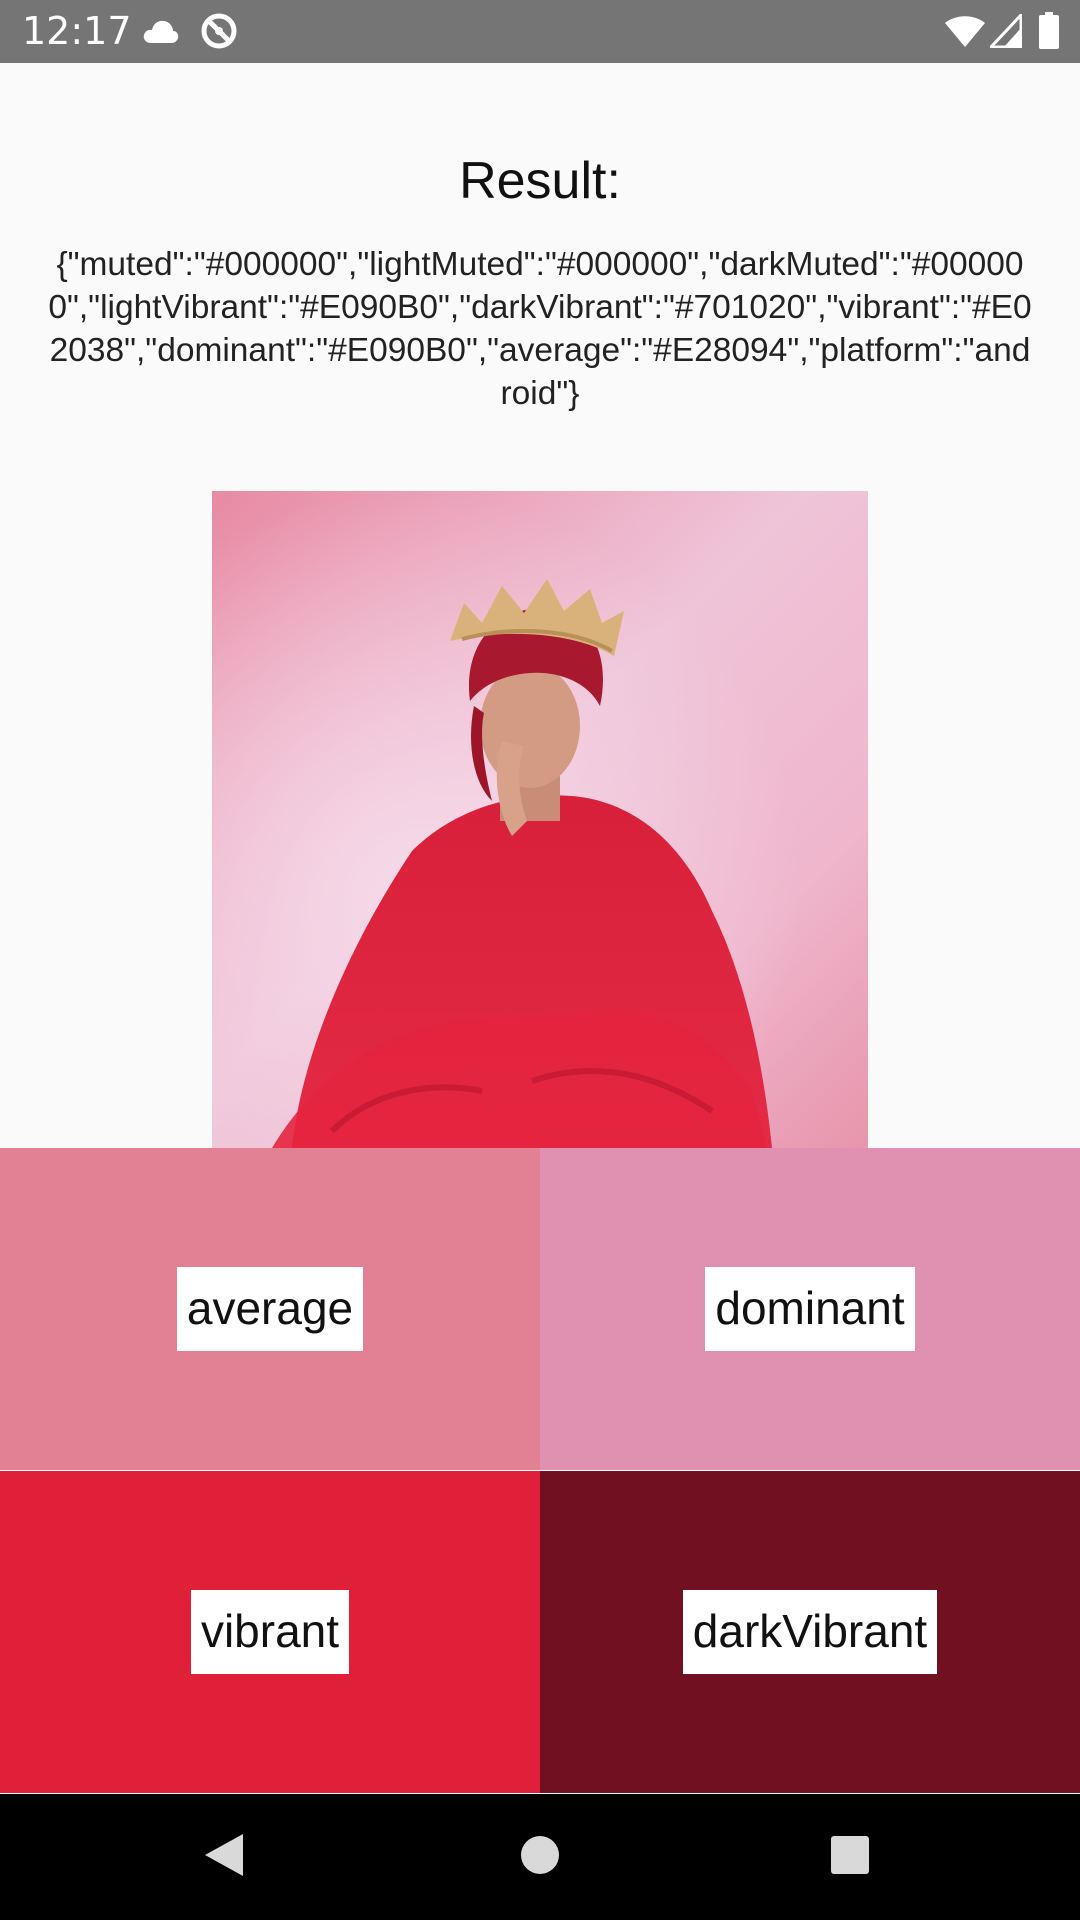 The image size is (1080, 1920). I want to click on swatch-label-dark-vibrant: darkVibrant, so click(810, 1632).